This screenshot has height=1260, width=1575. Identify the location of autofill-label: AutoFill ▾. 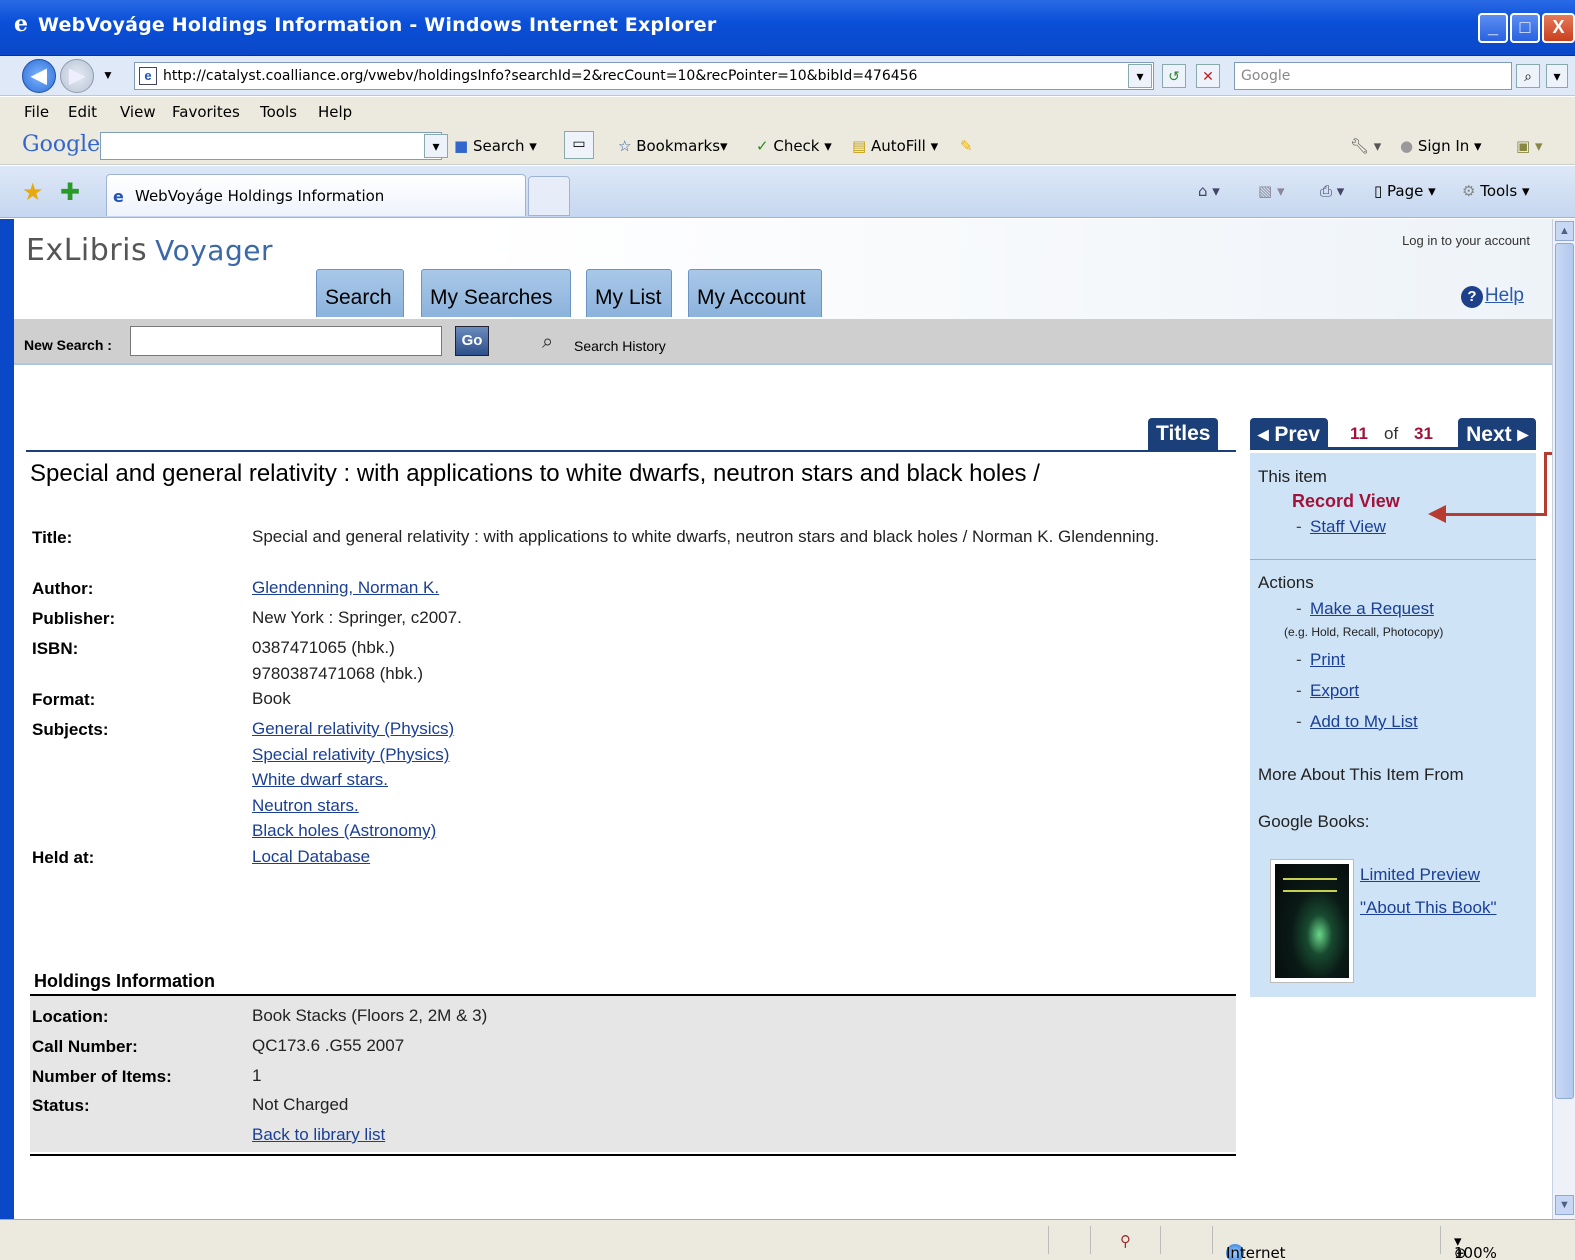
(904, 146).